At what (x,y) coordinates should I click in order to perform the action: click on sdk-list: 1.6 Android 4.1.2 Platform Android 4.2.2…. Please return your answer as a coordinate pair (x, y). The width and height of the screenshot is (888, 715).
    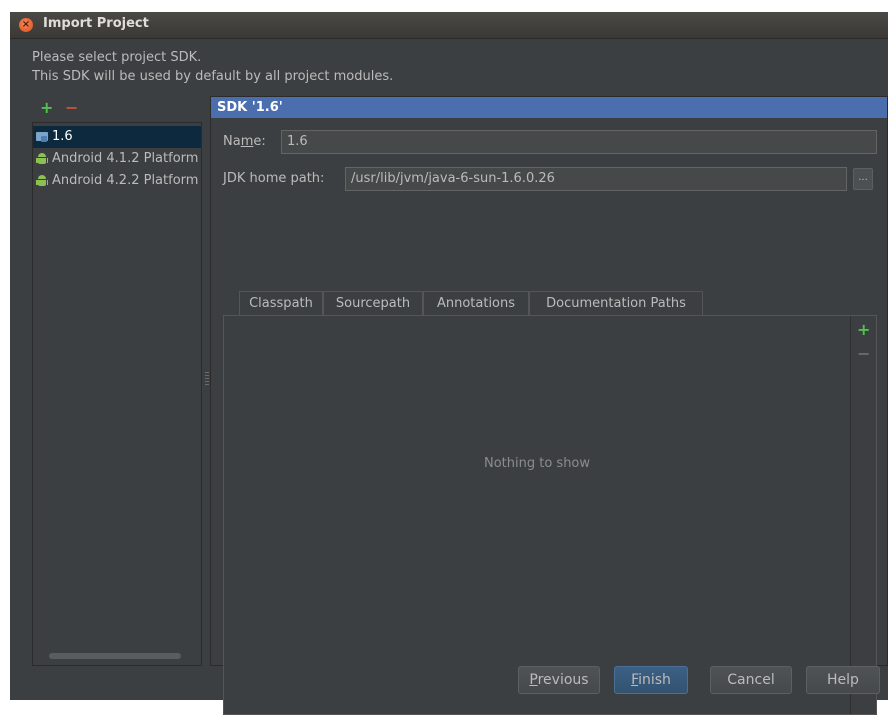
    Looking at the image, I should click on (117, 394).